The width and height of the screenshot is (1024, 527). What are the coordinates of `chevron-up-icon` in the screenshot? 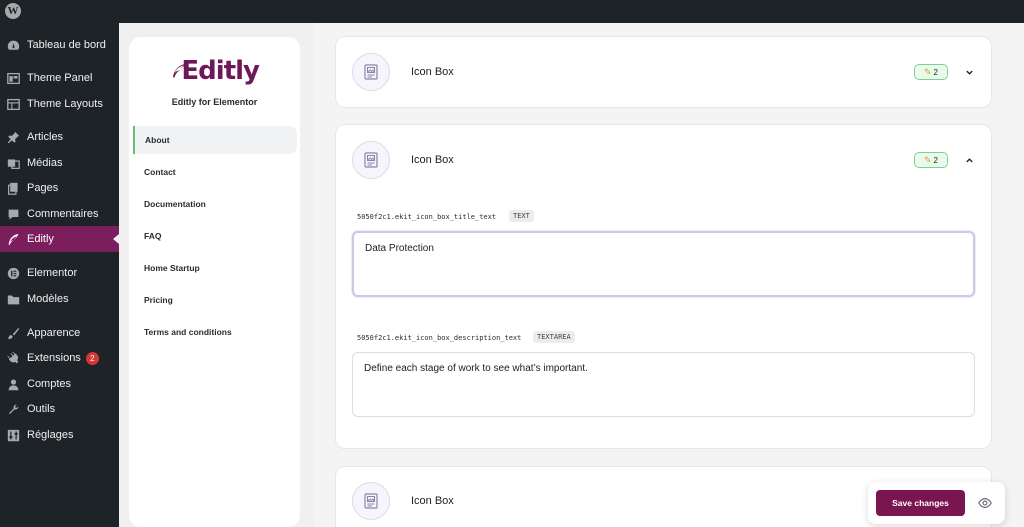 It's located at (969, 160).